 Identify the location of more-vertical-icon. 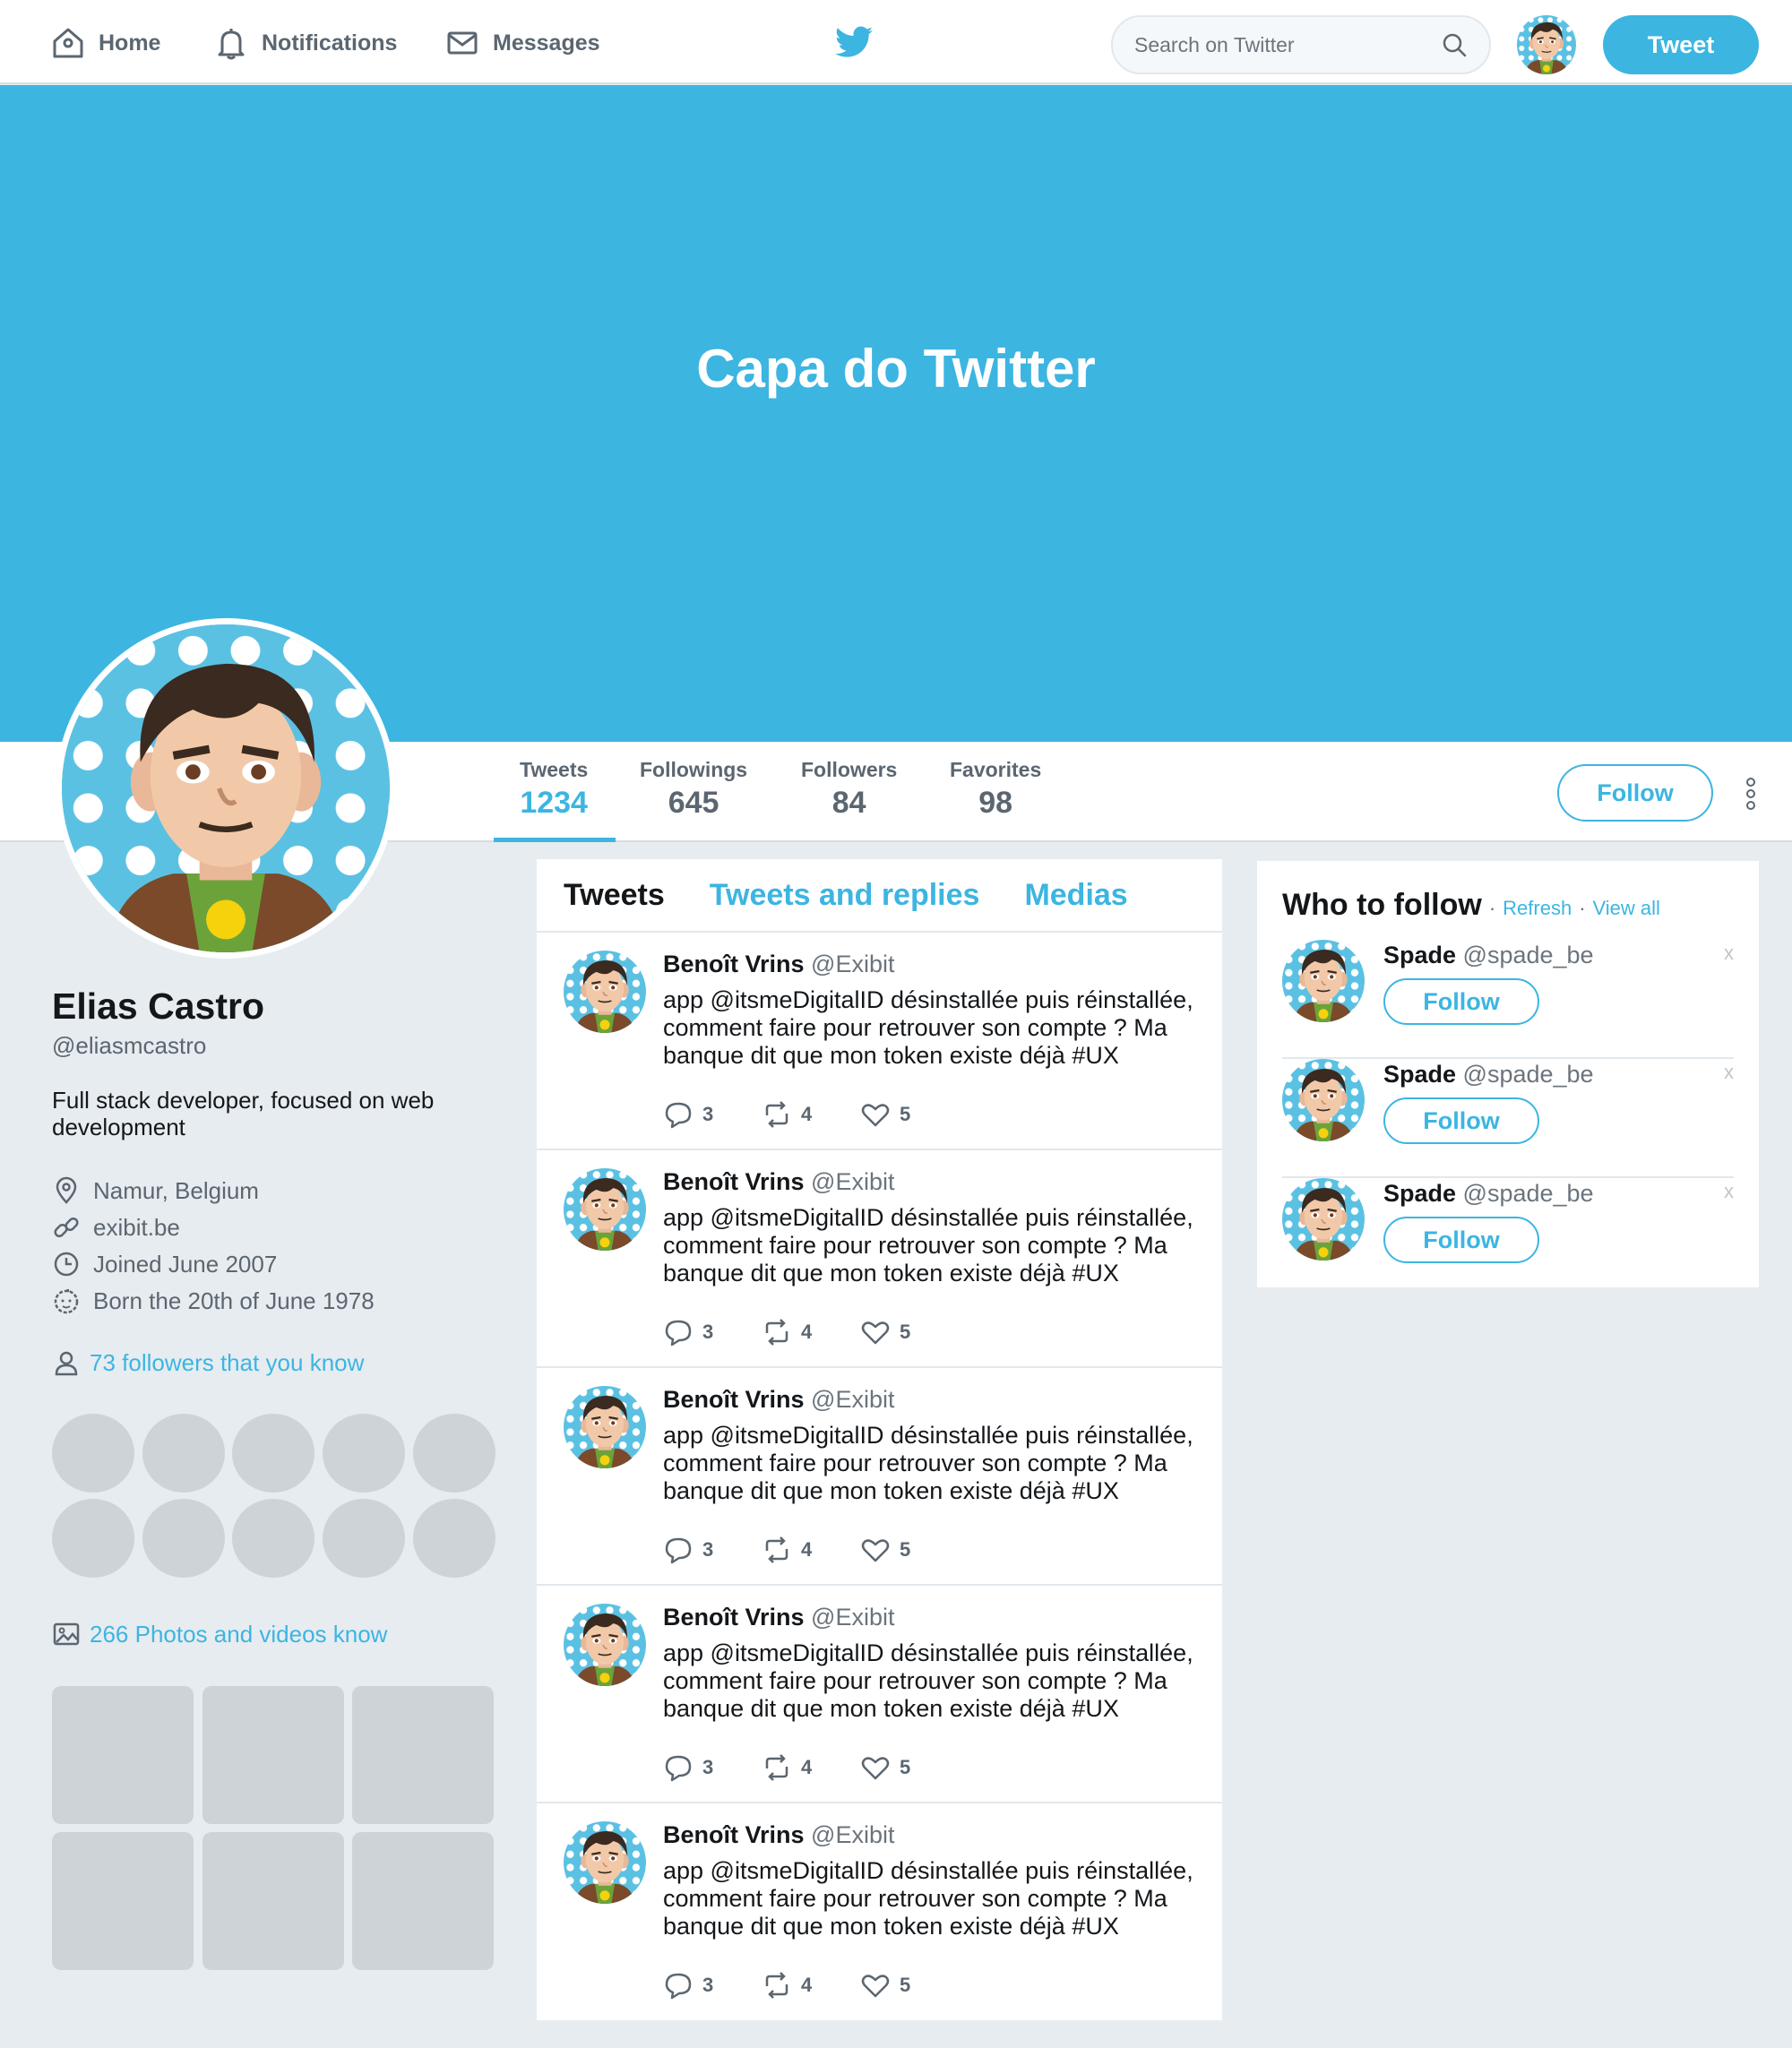
(1751, 794).